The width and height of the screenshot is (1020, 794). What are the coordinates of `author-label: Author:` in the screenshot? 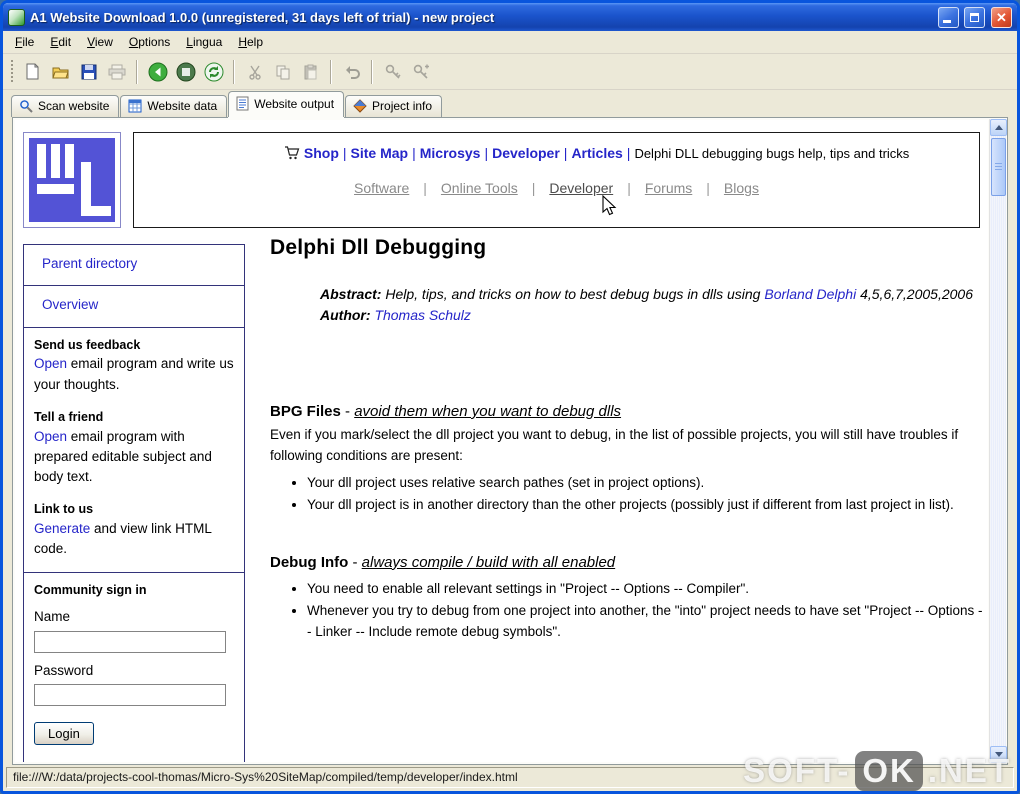 It's located at (345, 315).